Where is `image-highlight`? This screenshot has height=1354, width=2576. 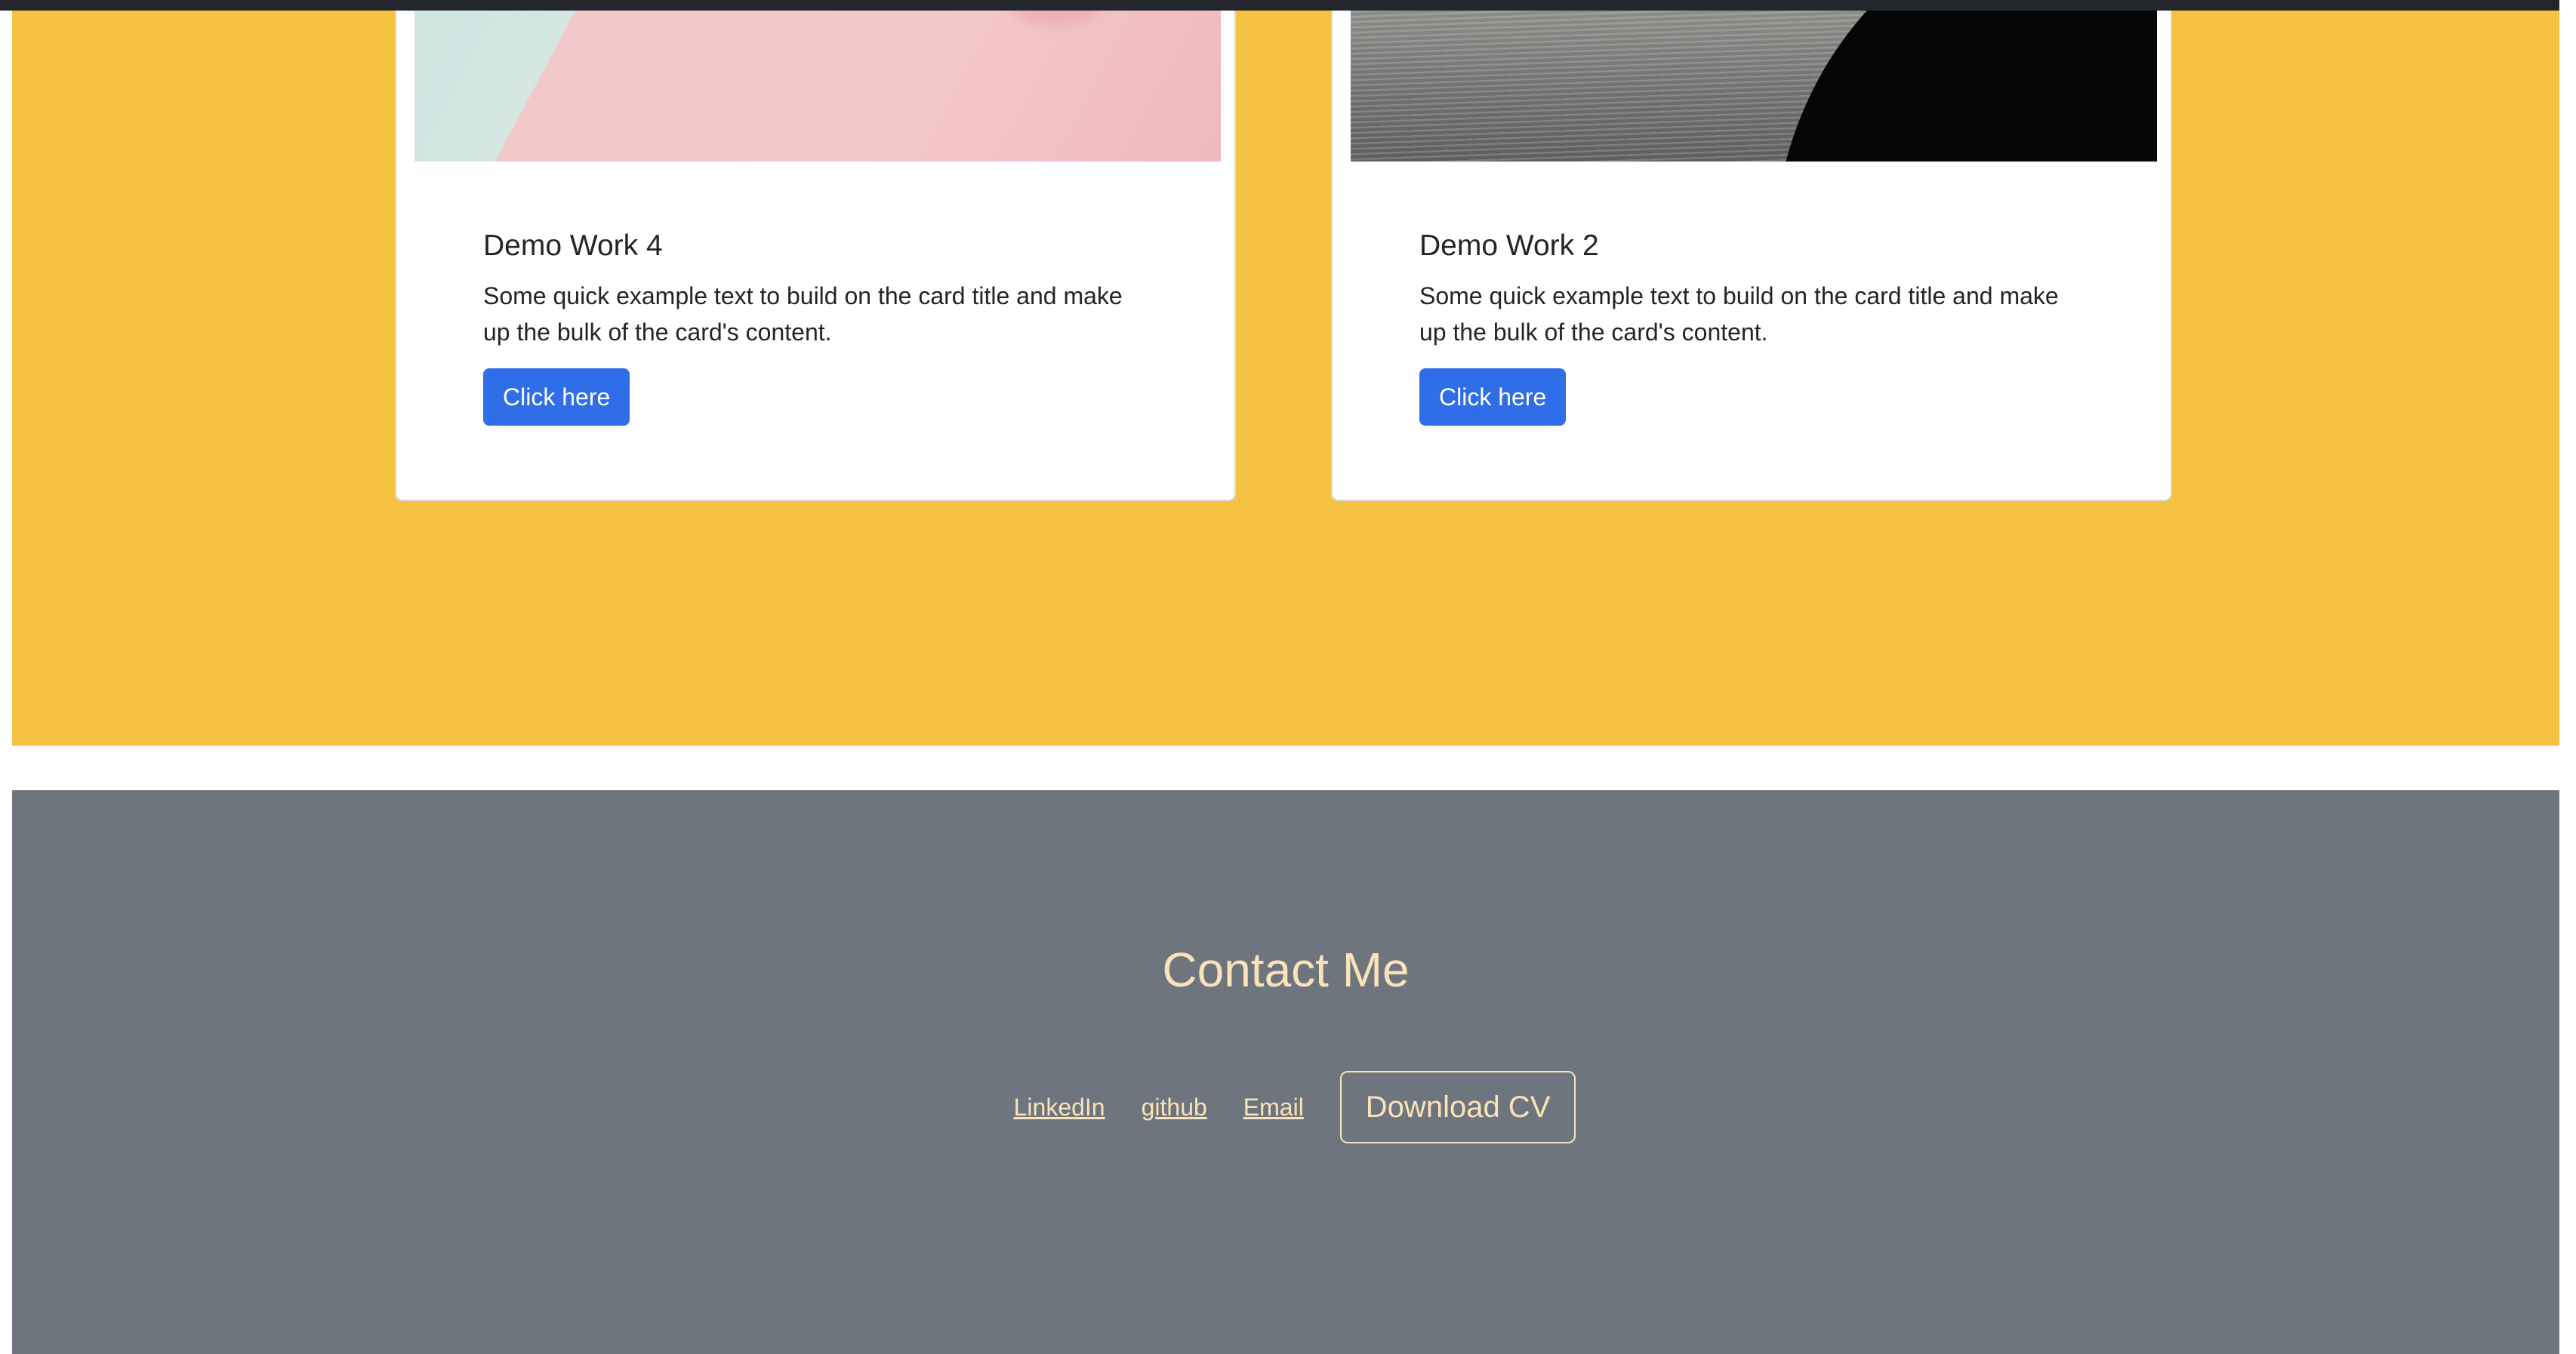
image-highlight is located at coordinates (1056, 18).